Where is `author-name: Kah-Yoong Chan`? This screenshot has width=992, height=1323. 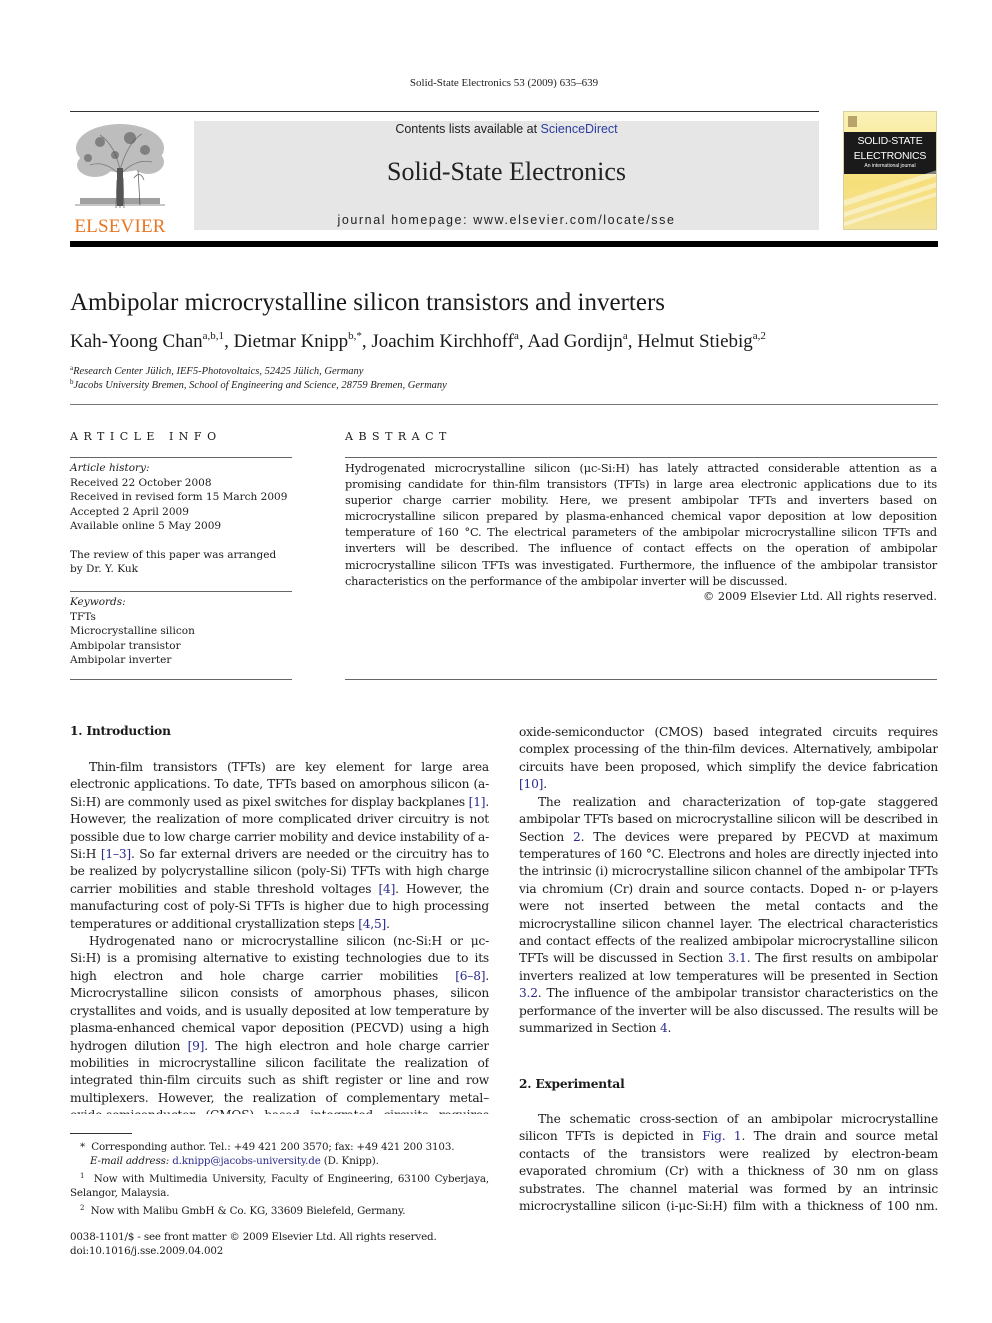 author-name: Kah-Yoong Chan is located at coordinates (136, 341).